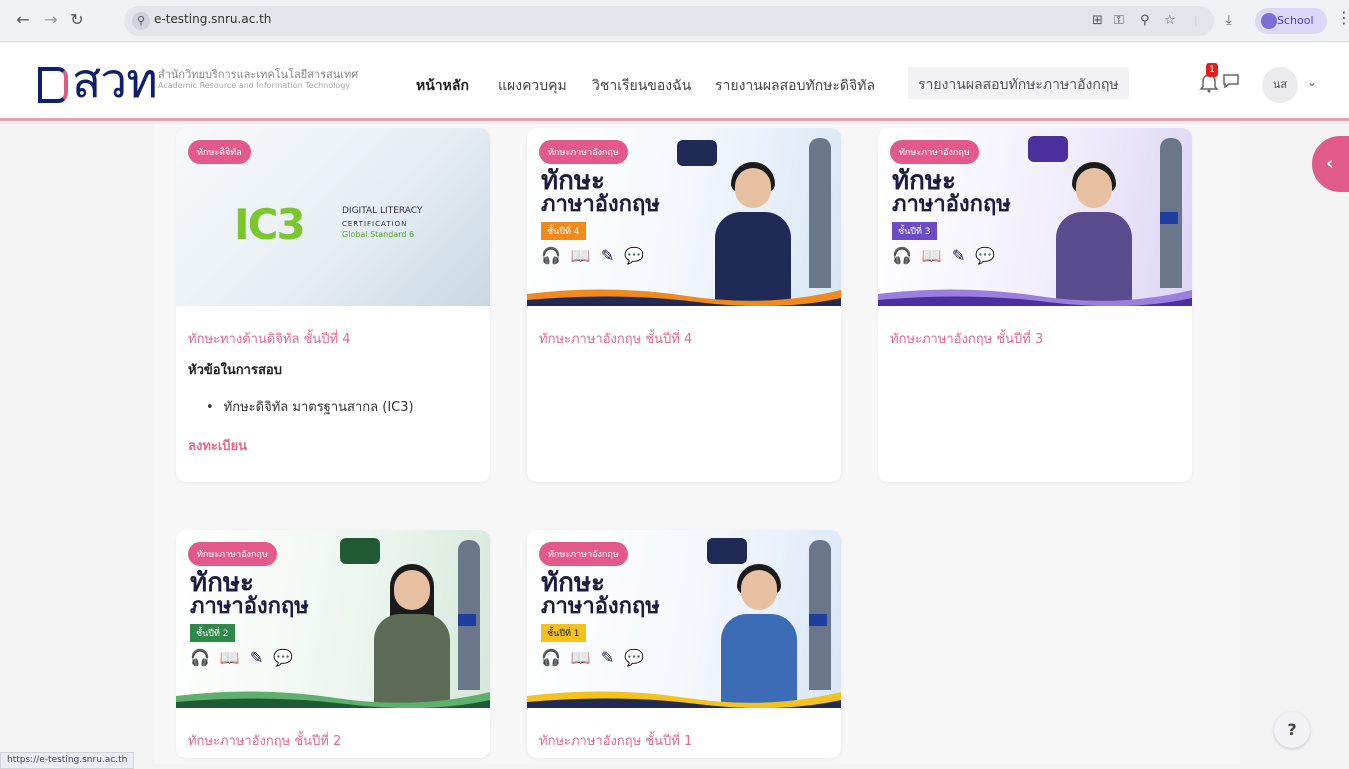 Image resolution: width=1349 pixels, height=769 pixels. I want to click on banner-grade: ชั้นปีที่ 4, so click(563, 231).